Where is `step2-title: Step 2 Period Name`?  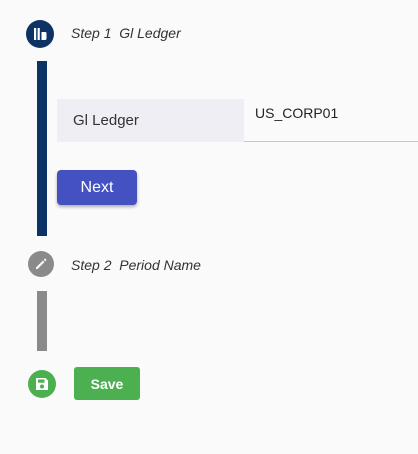
step2-title: Step 2 Period Name is located at coordinates (136, 265).